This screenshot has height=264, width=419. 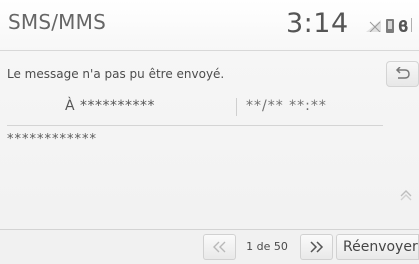 What do you see at coordinates (116, 74) in the screenshot?
I see `send-error-text: Le message n'a pas pu être envoyé.` at bounding box center [116, 74].